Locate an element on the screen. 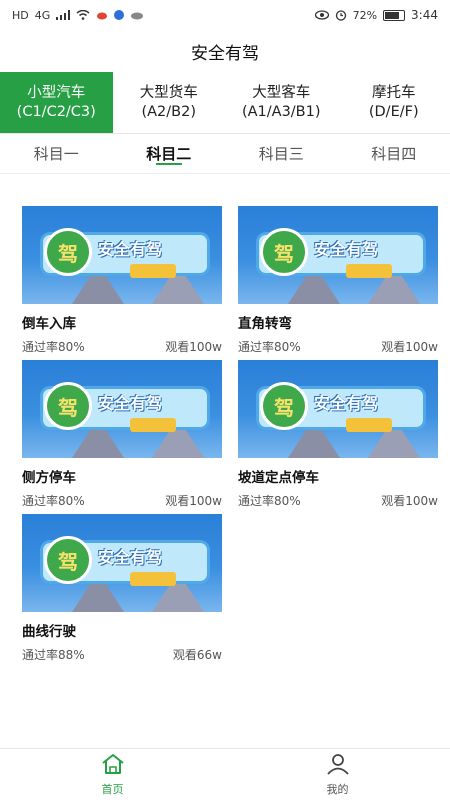 The width and height of the screenshot is (450, 800). tab-subject-3: 科目三 is located at coordinates (281, 153).